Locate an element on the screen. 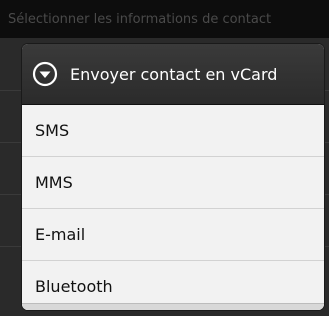 The width and height of the screenshot is (329, 316). option-label: SMS is located at coordinates (52, 130).